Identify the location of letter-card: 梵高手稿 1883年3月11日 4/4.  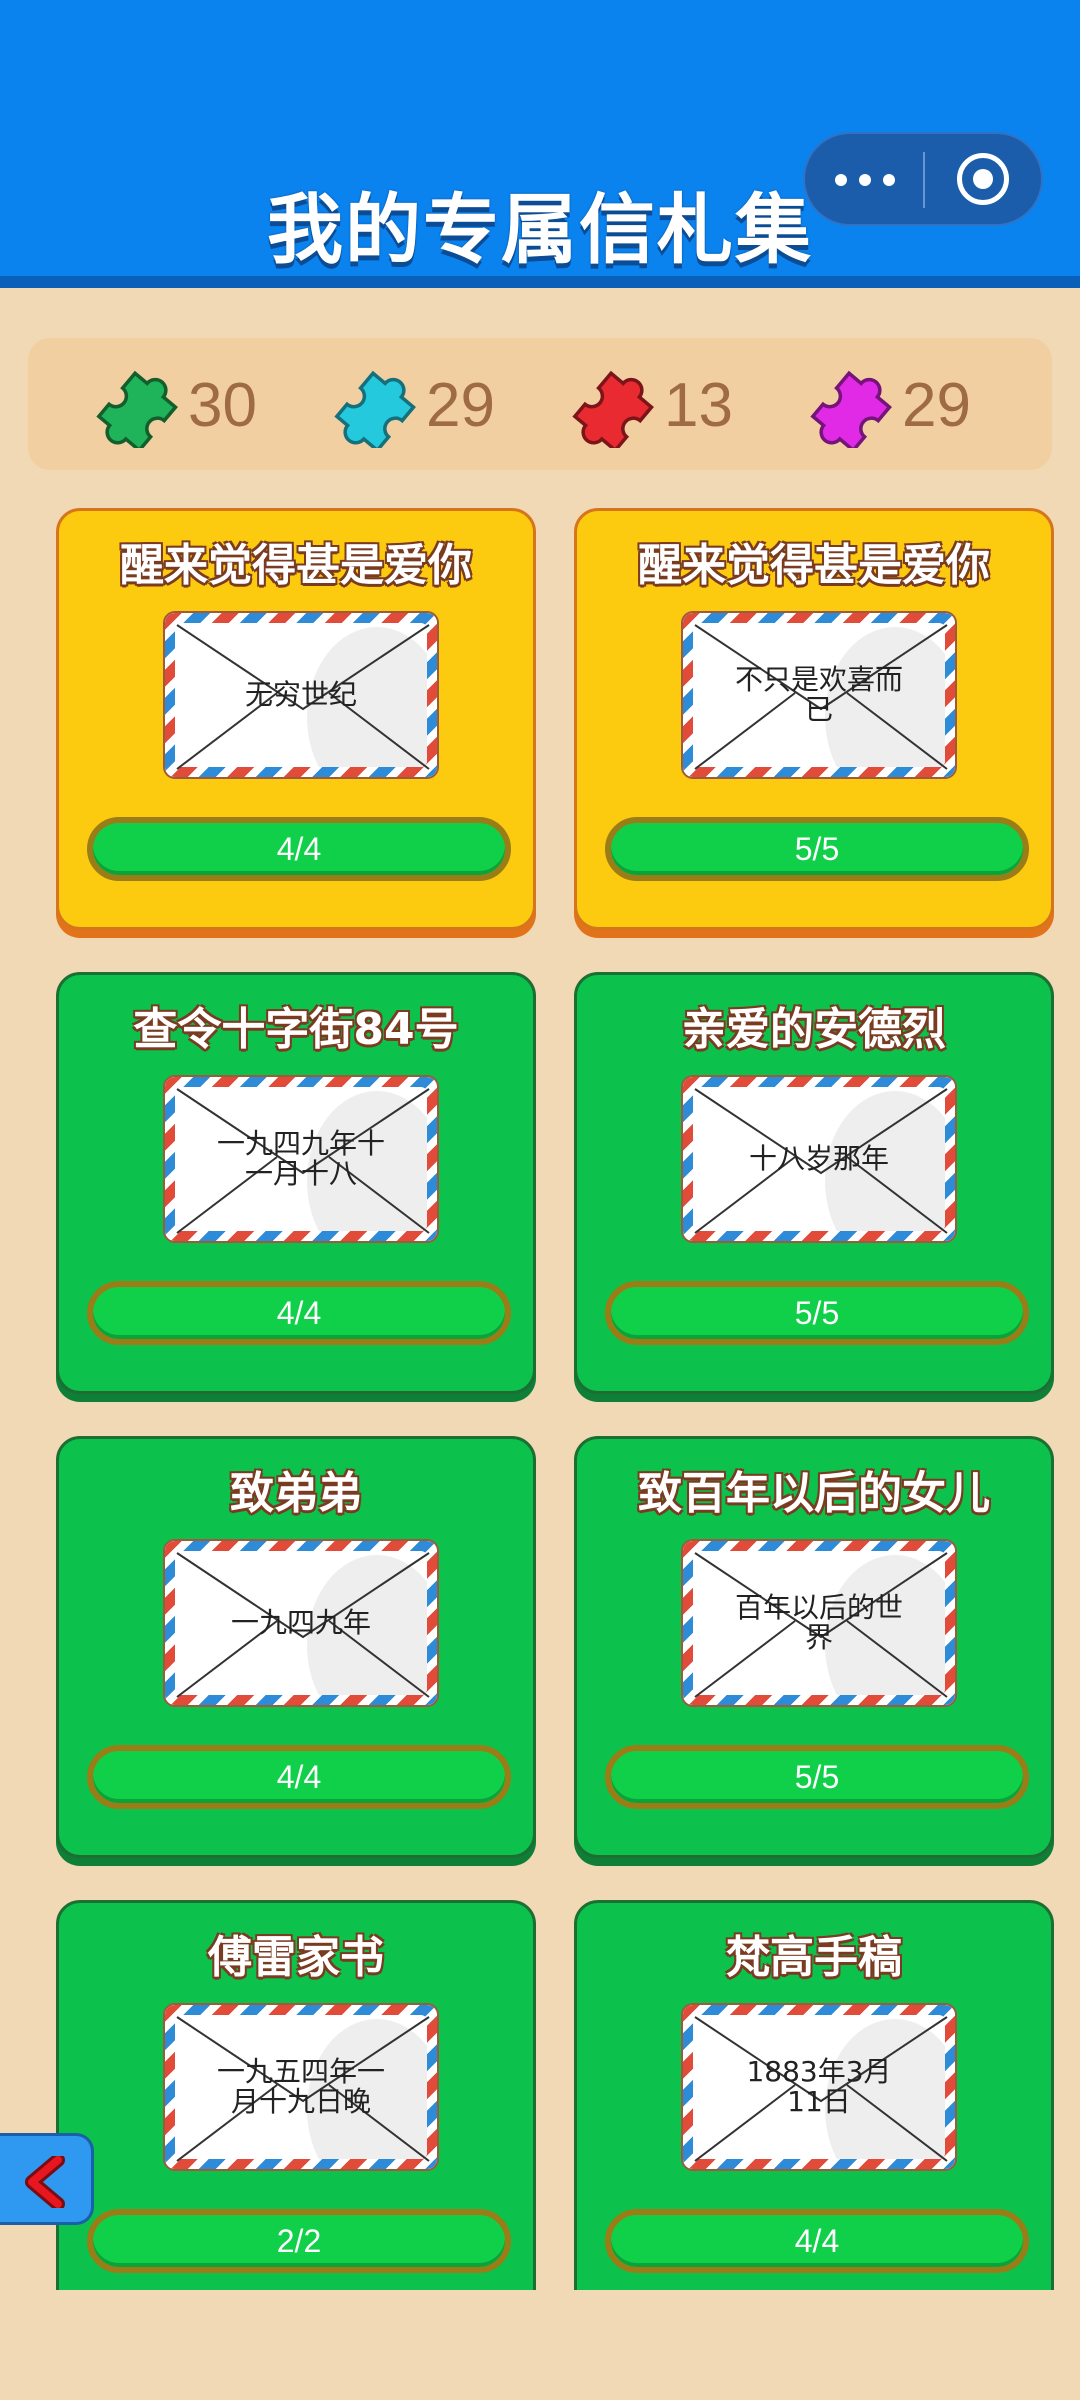
(814, 2095).